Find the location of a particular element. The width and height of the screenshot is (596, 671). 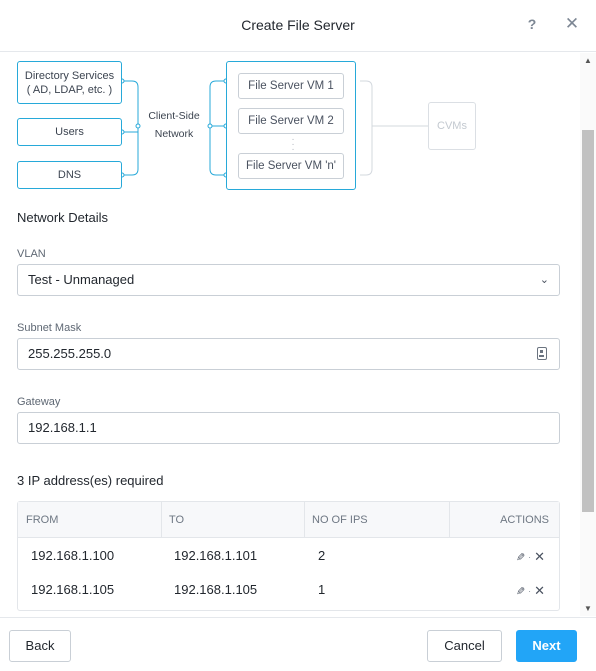

dialog-footer: Back Cancel Next is located at coordinates (298, 644).